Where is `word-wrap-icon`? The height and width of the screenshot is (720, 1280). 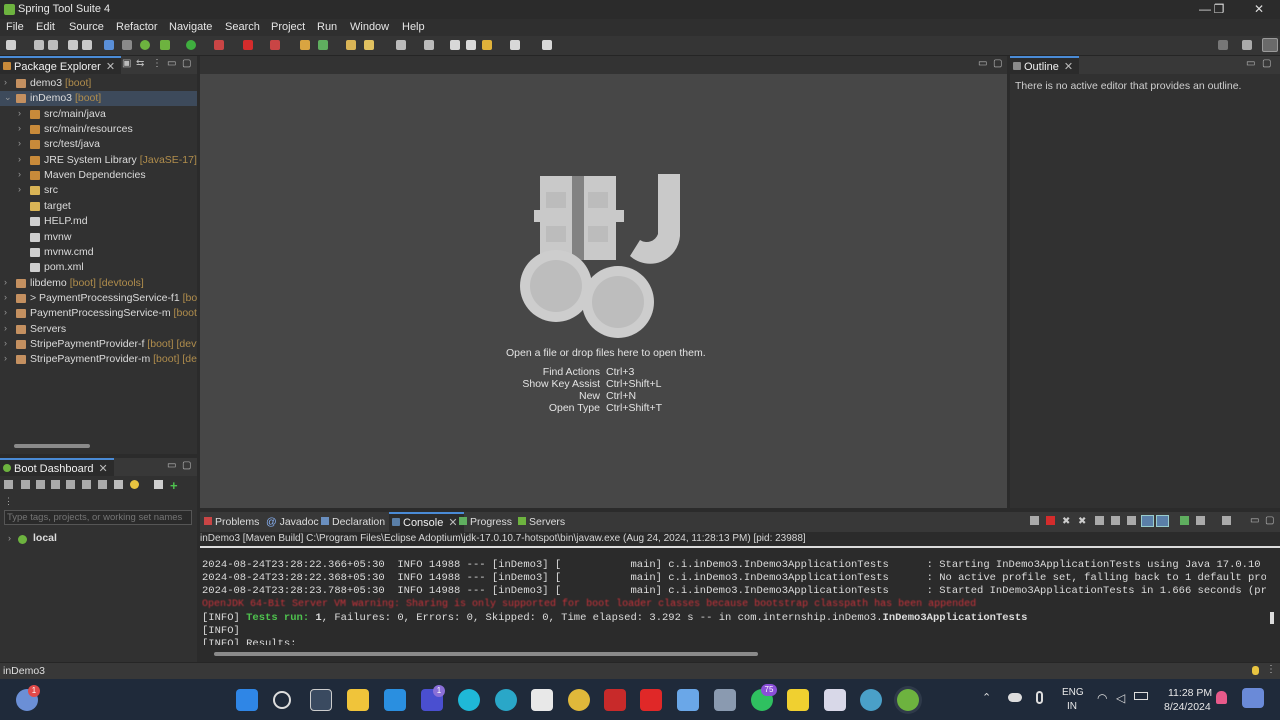
word-wrap-icon is located at coordinates (1131, 520).